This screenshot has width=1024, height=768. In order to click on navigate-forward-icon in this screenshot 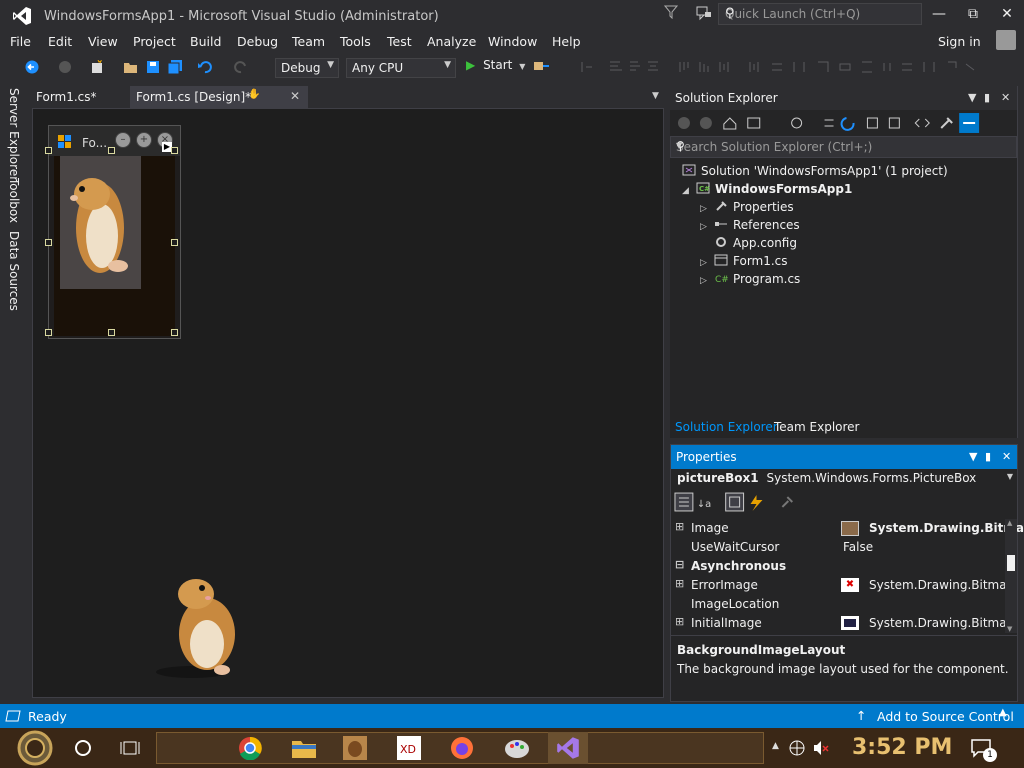, I will do `click(65, 67)`.